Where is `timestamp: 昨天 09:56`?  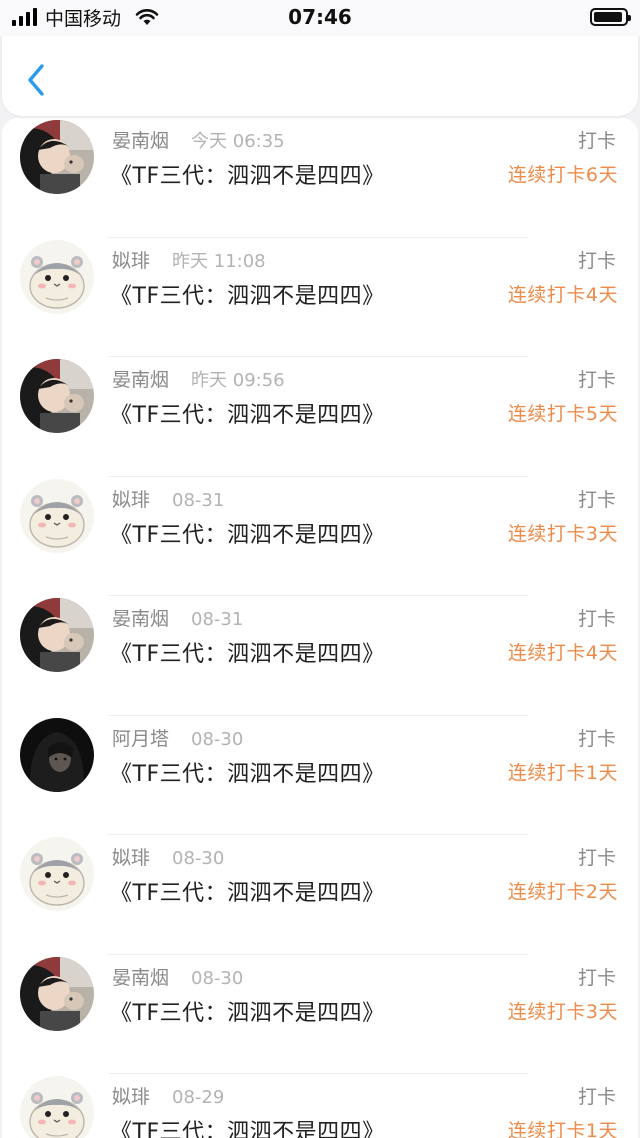 timestamp: 昨天 09:56 is located at coordinates (238, 380).